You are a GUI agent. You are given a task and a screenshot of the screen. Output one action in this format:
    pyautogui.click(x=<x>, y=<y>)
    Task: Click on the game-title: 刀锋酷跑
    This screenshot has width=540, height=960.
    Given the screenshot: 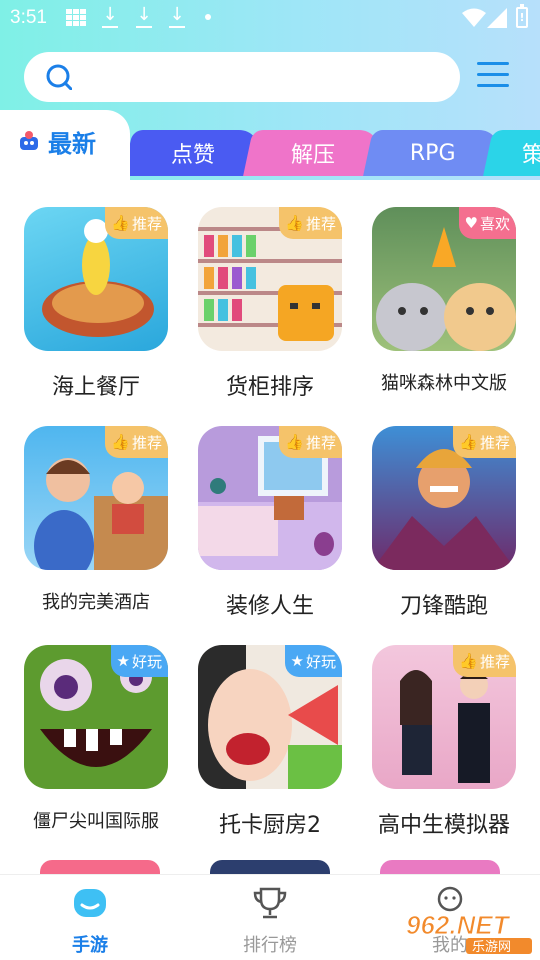 What is the action you would take?
    pyautogui.click(x=443, y=606)
    